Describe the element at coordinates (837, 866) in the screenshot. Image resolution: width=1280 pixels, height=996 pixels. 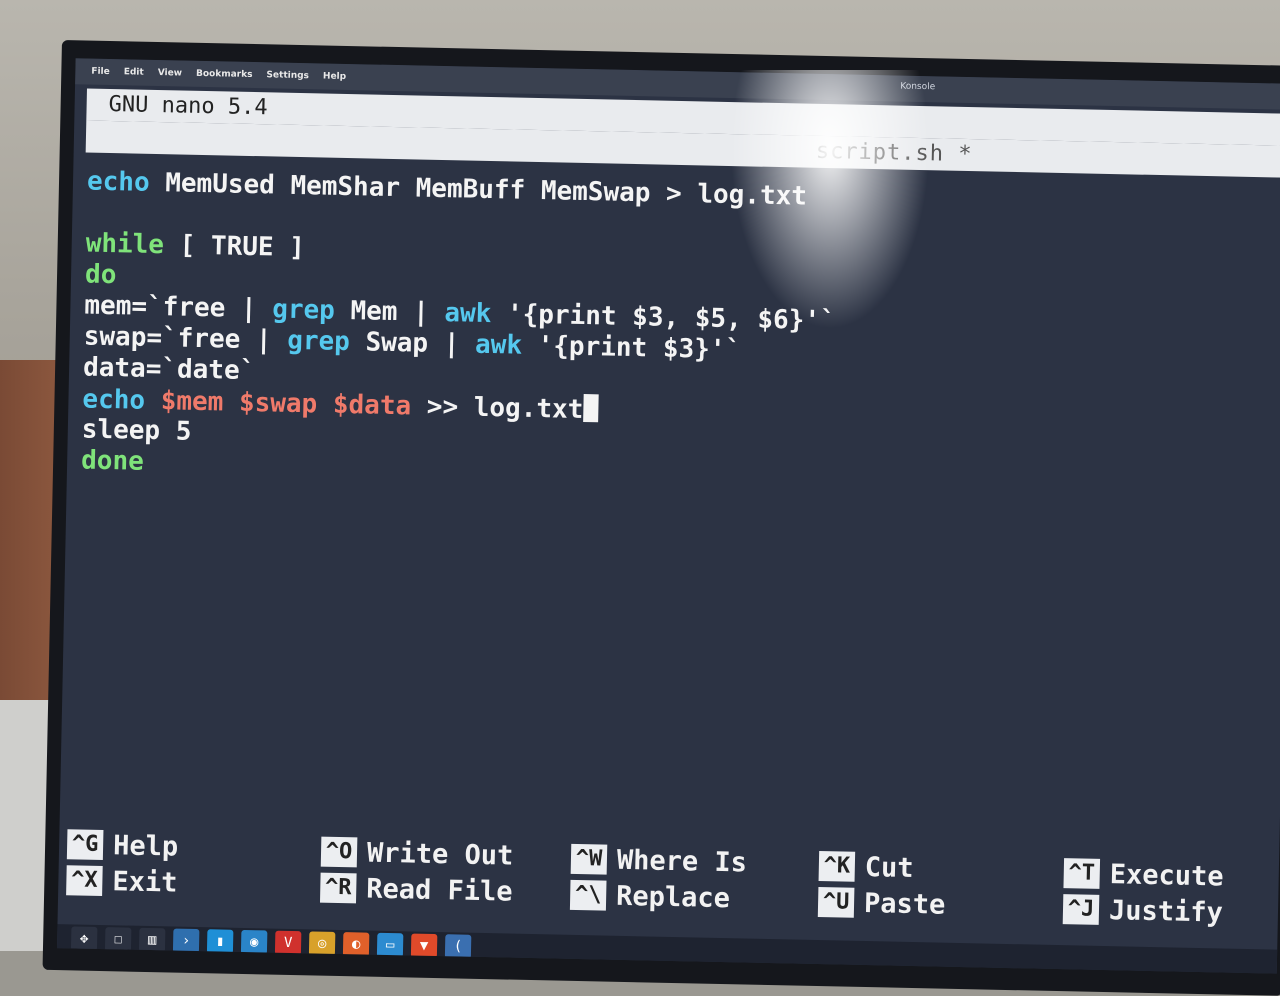
I see `shortcut-key: ^K` at that location.